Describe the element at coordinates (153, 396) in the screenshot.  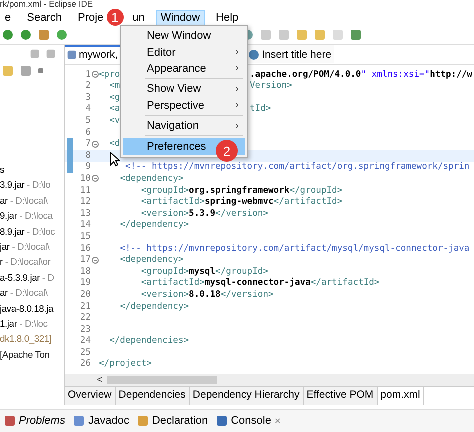
I see `editor-page-tab: Dependencies` at that location.